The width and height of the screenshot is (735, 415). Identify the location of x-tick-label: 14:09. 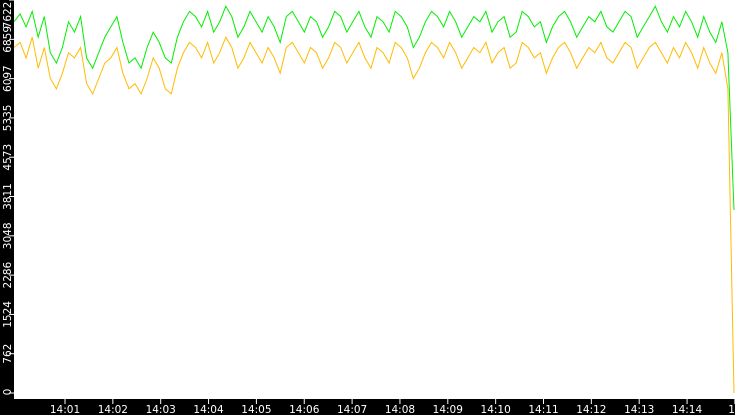
(448, 409).